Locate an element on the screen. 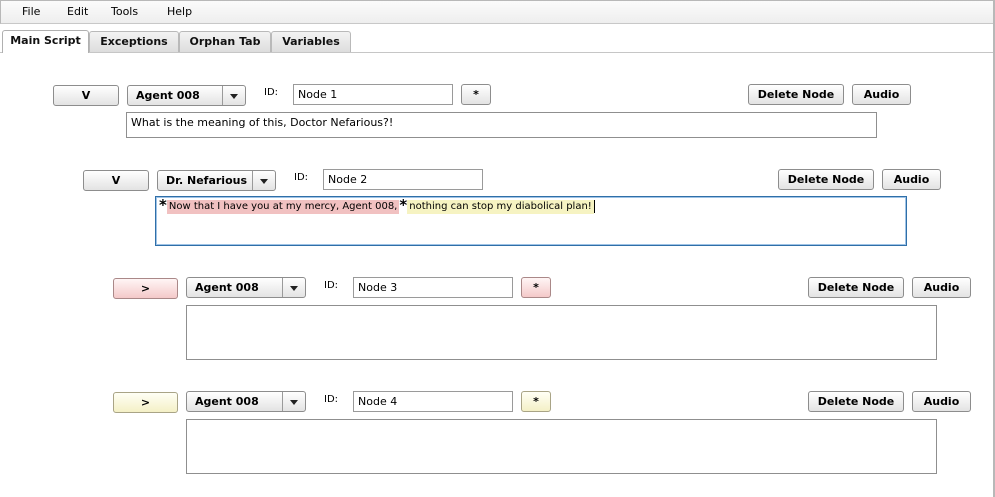 The width and height of the screenshot is (995, 497). node2-id-label: ID: is located at coordinates (301, 177).